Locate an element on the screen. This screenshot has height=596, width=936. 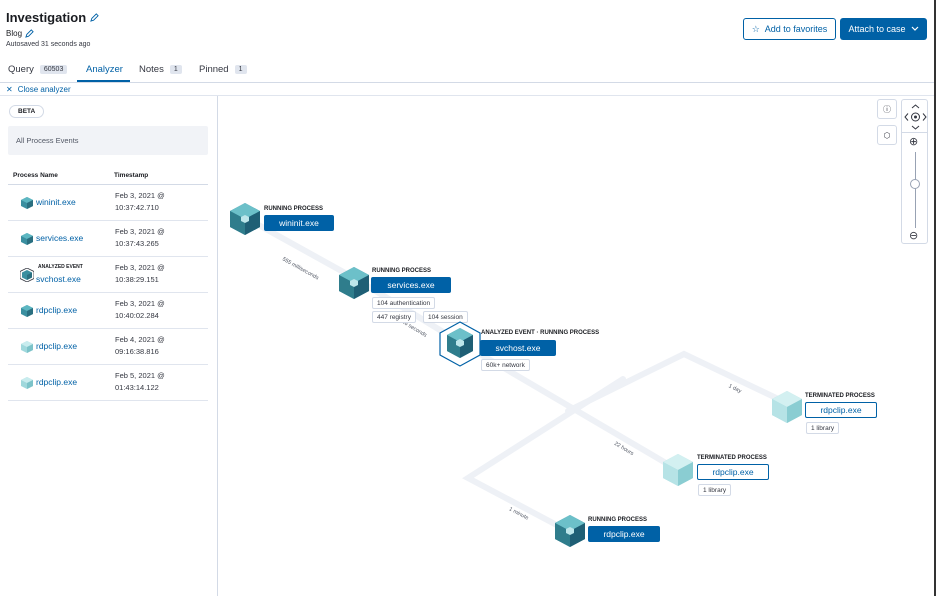
zoom-slider-handle is located at coordinates (915, 184).